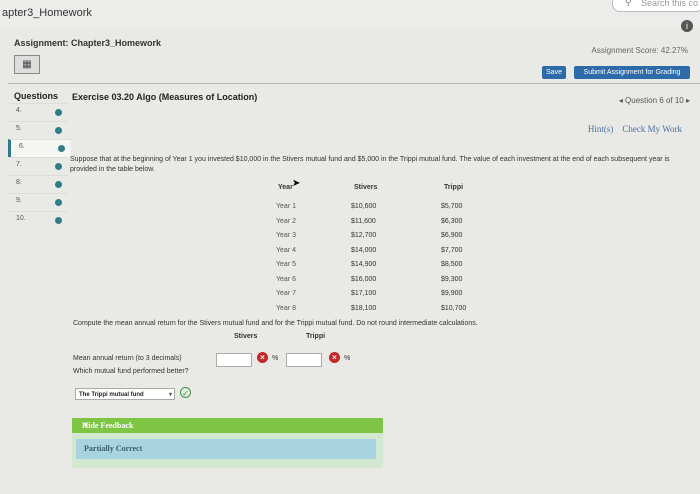 This screenshot has height=494, width=700. I want to click on table-cell: $7,700, so click(452, 250).